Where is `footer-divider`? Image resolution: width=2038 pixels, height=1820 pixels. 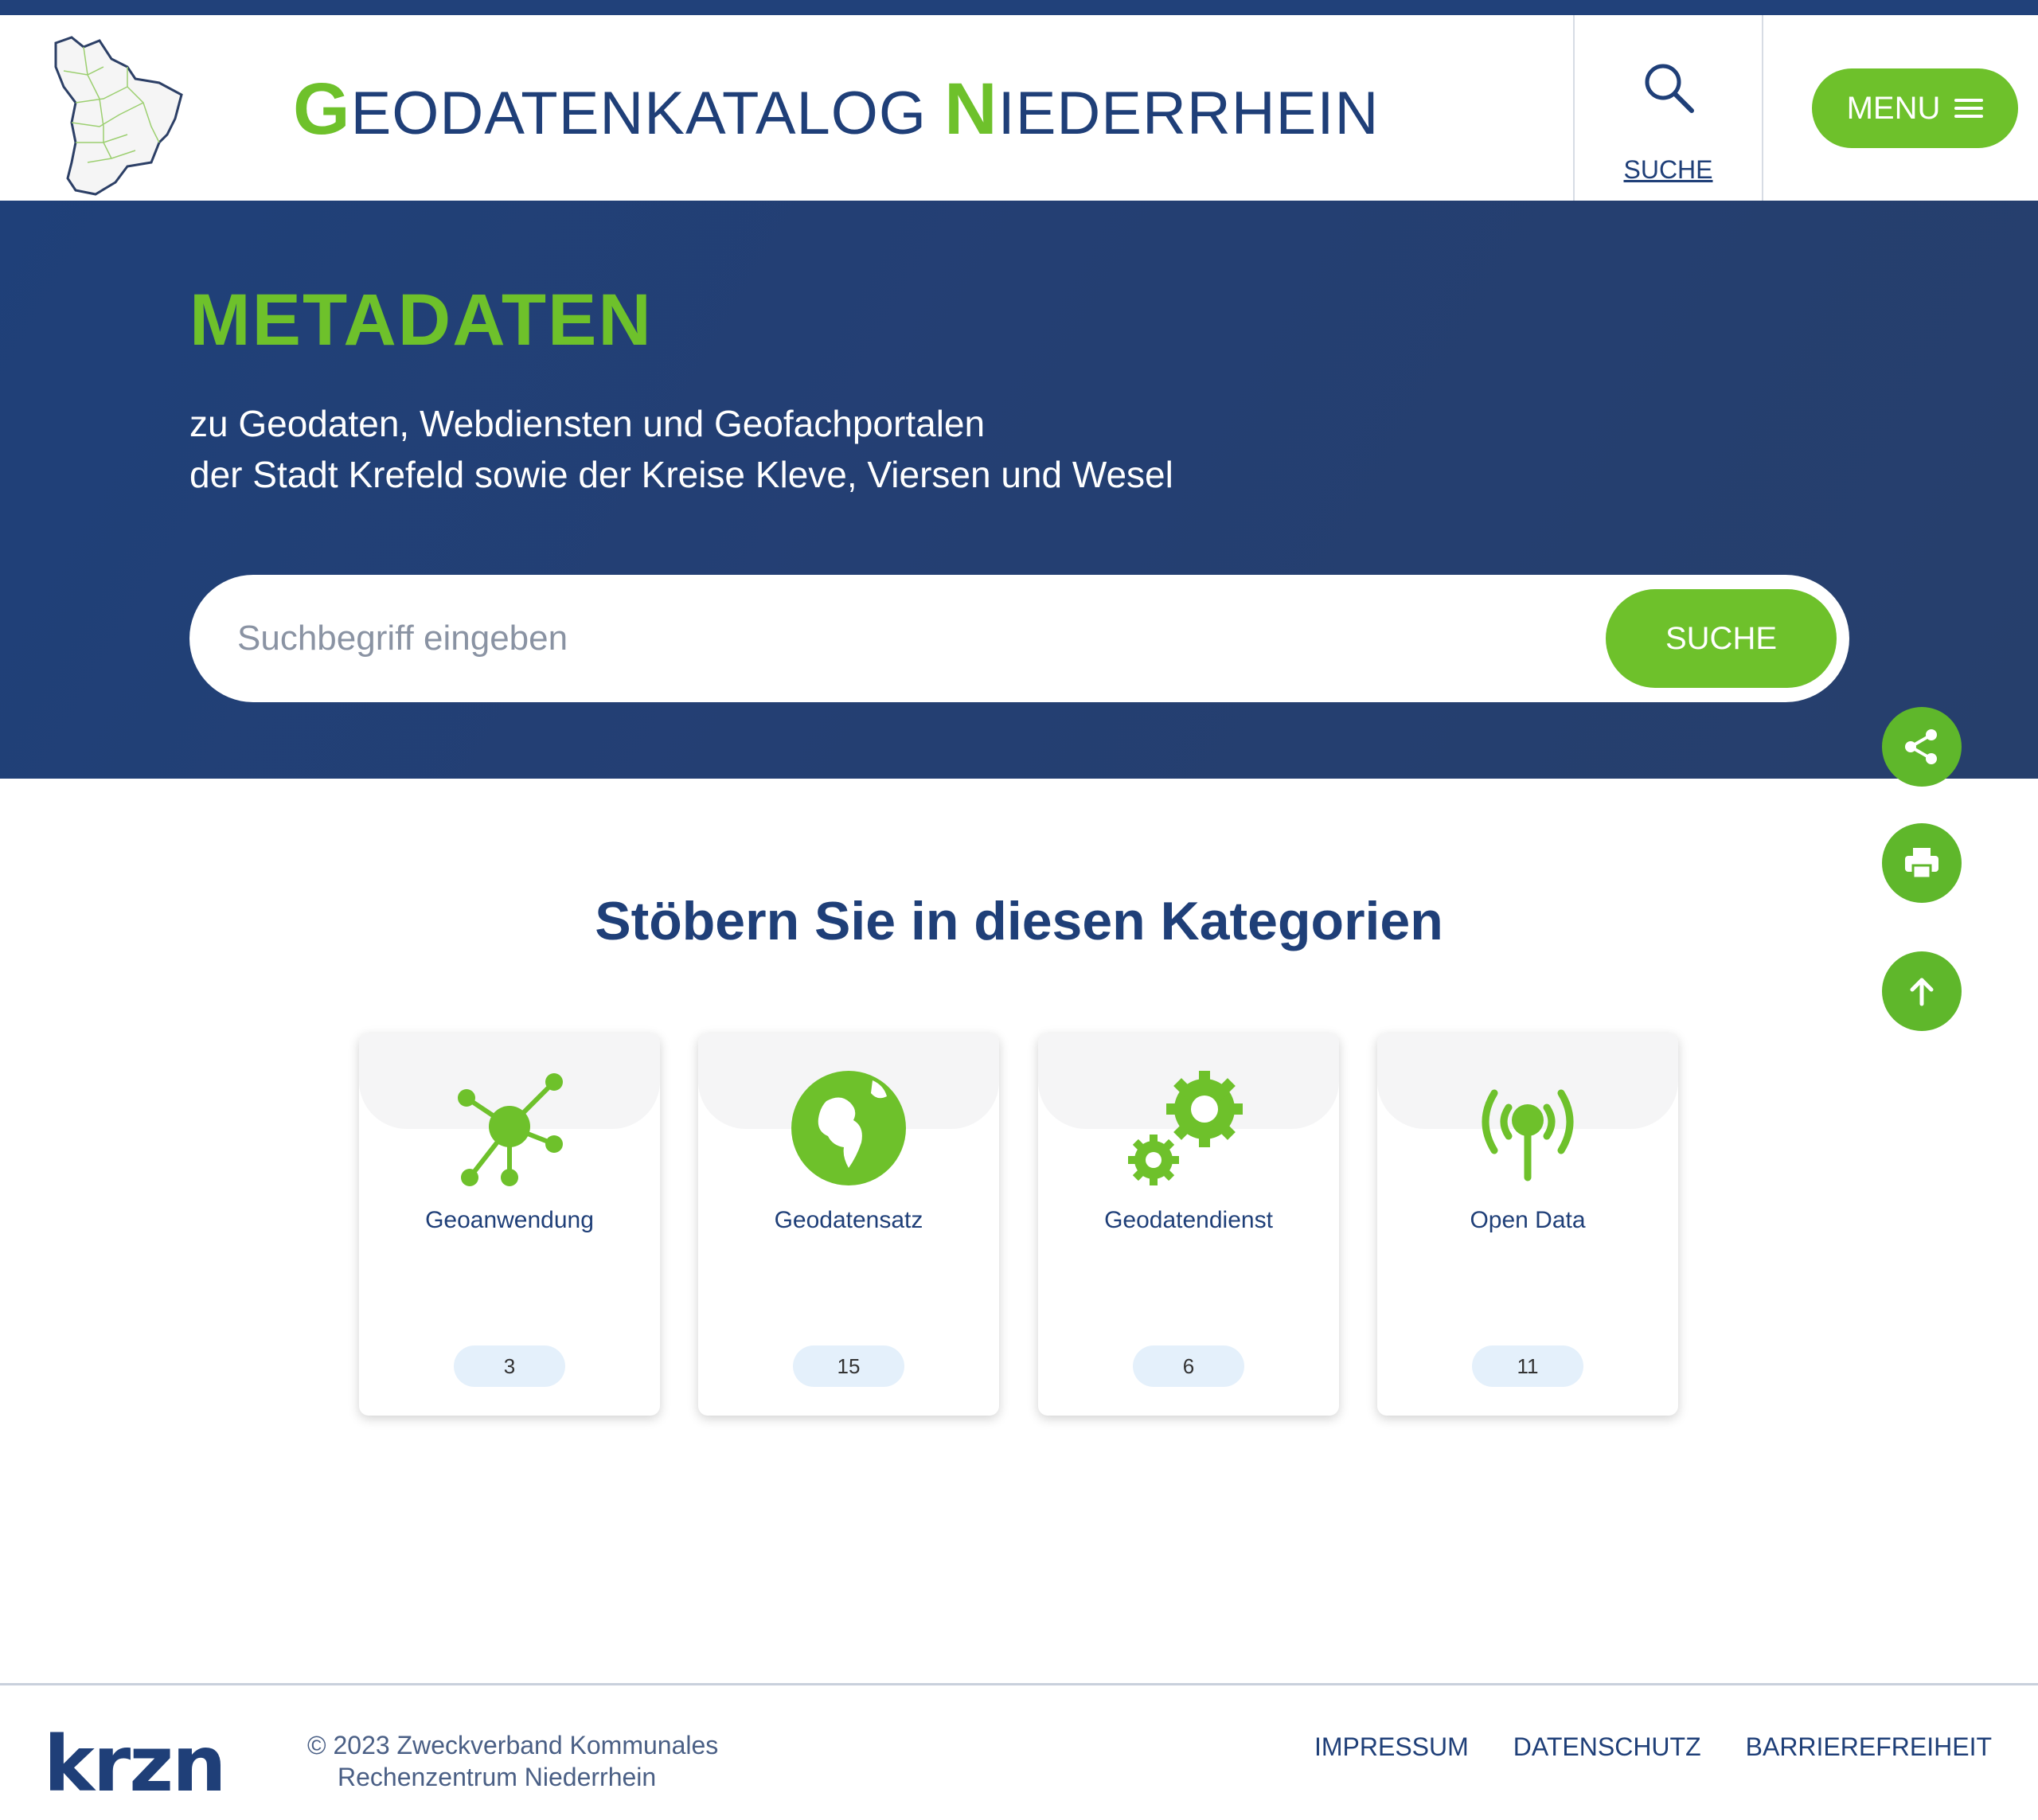
footer-divider is located at coordinates (1019, 1684).